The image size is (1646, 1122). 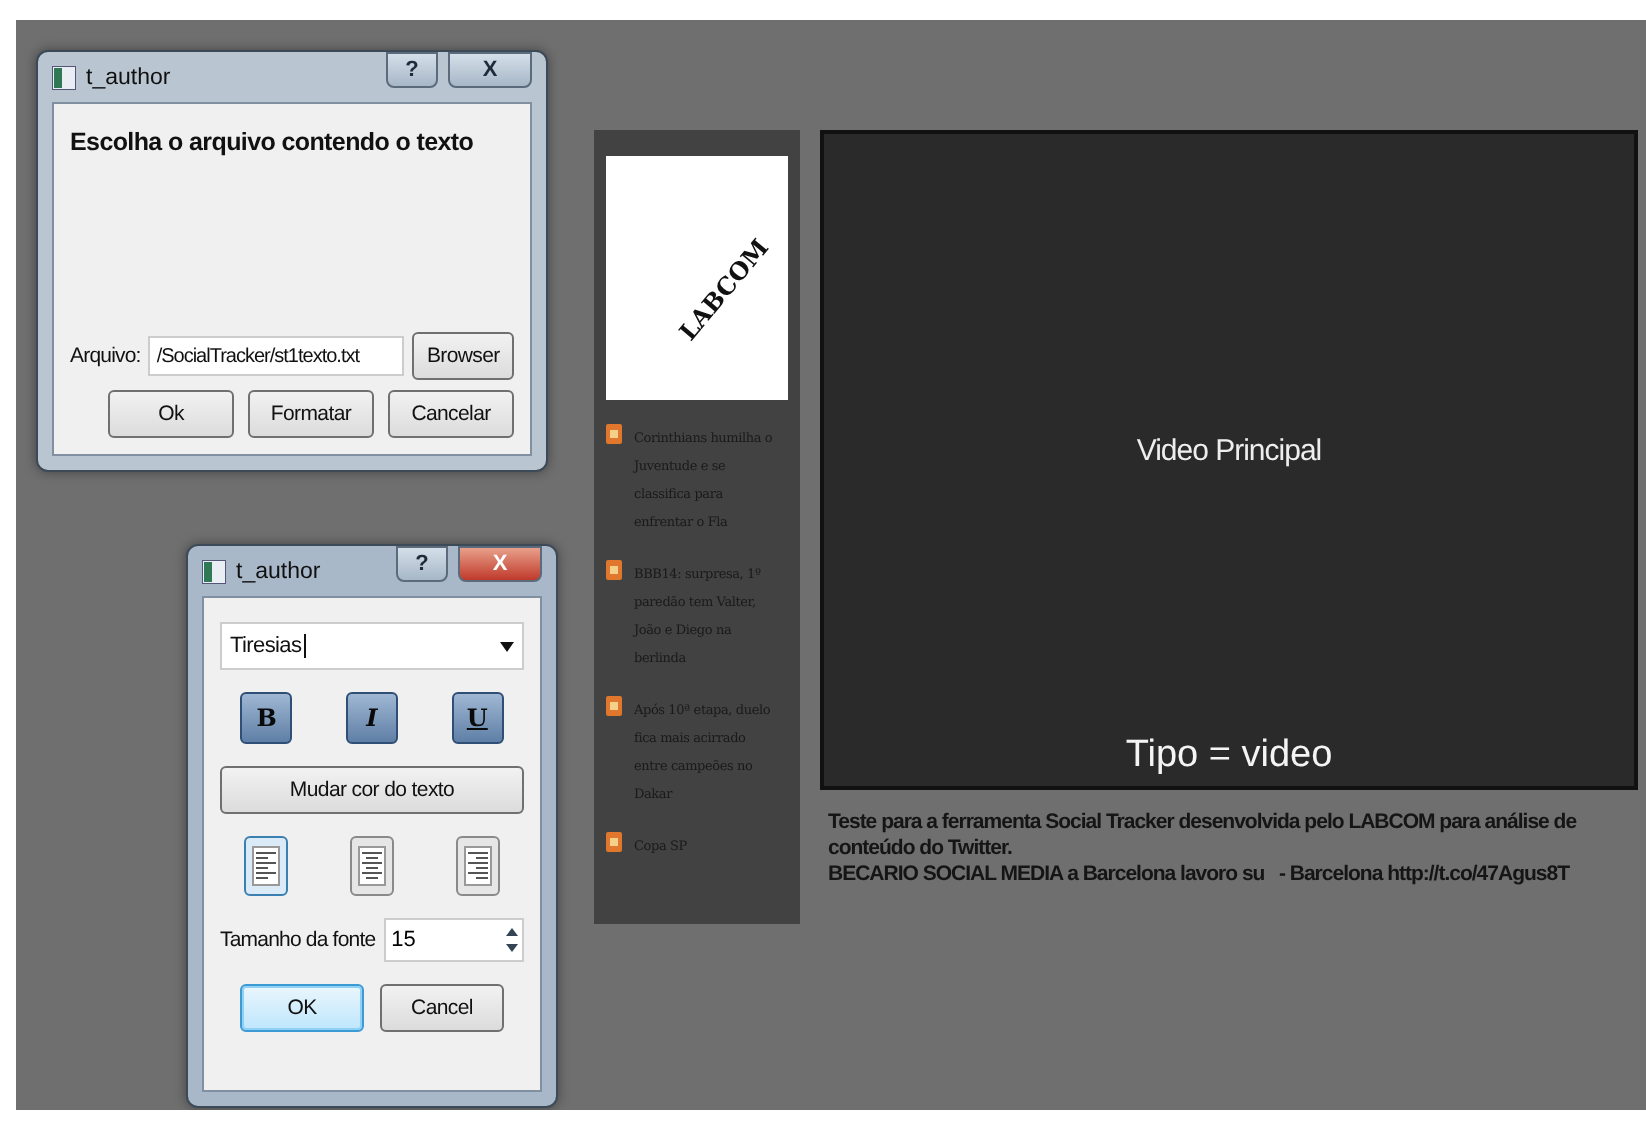 I want to click on dialog-button: Cancelar, so click(x=451, y=414).